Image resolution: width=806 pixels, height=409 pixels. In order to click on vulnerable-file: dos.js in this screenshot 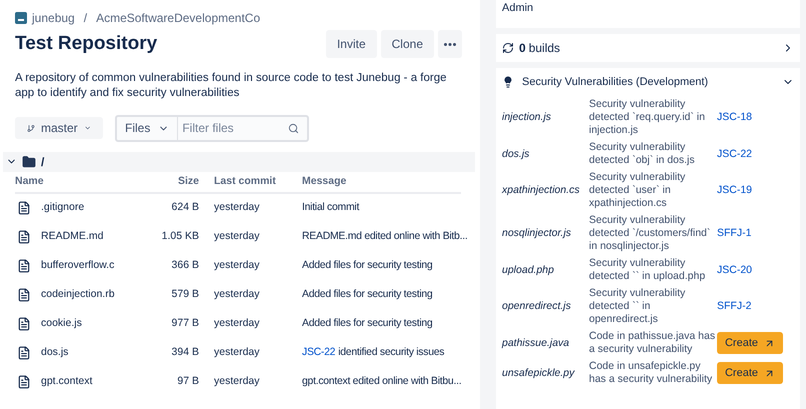, I will do `click(516, 154)`.